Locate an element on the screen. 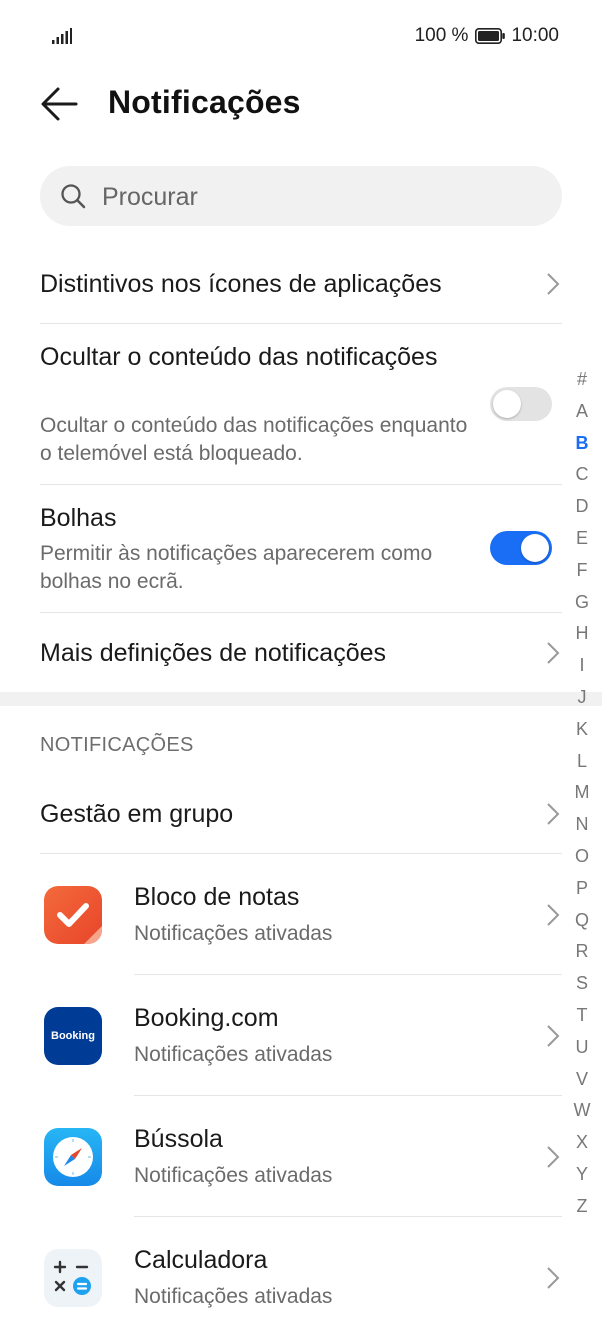 The height and width of the screenshot is (1332, 602). badges-setting-row: Distintivos nos ícones de aplicações is located at coordinates (301, 284).